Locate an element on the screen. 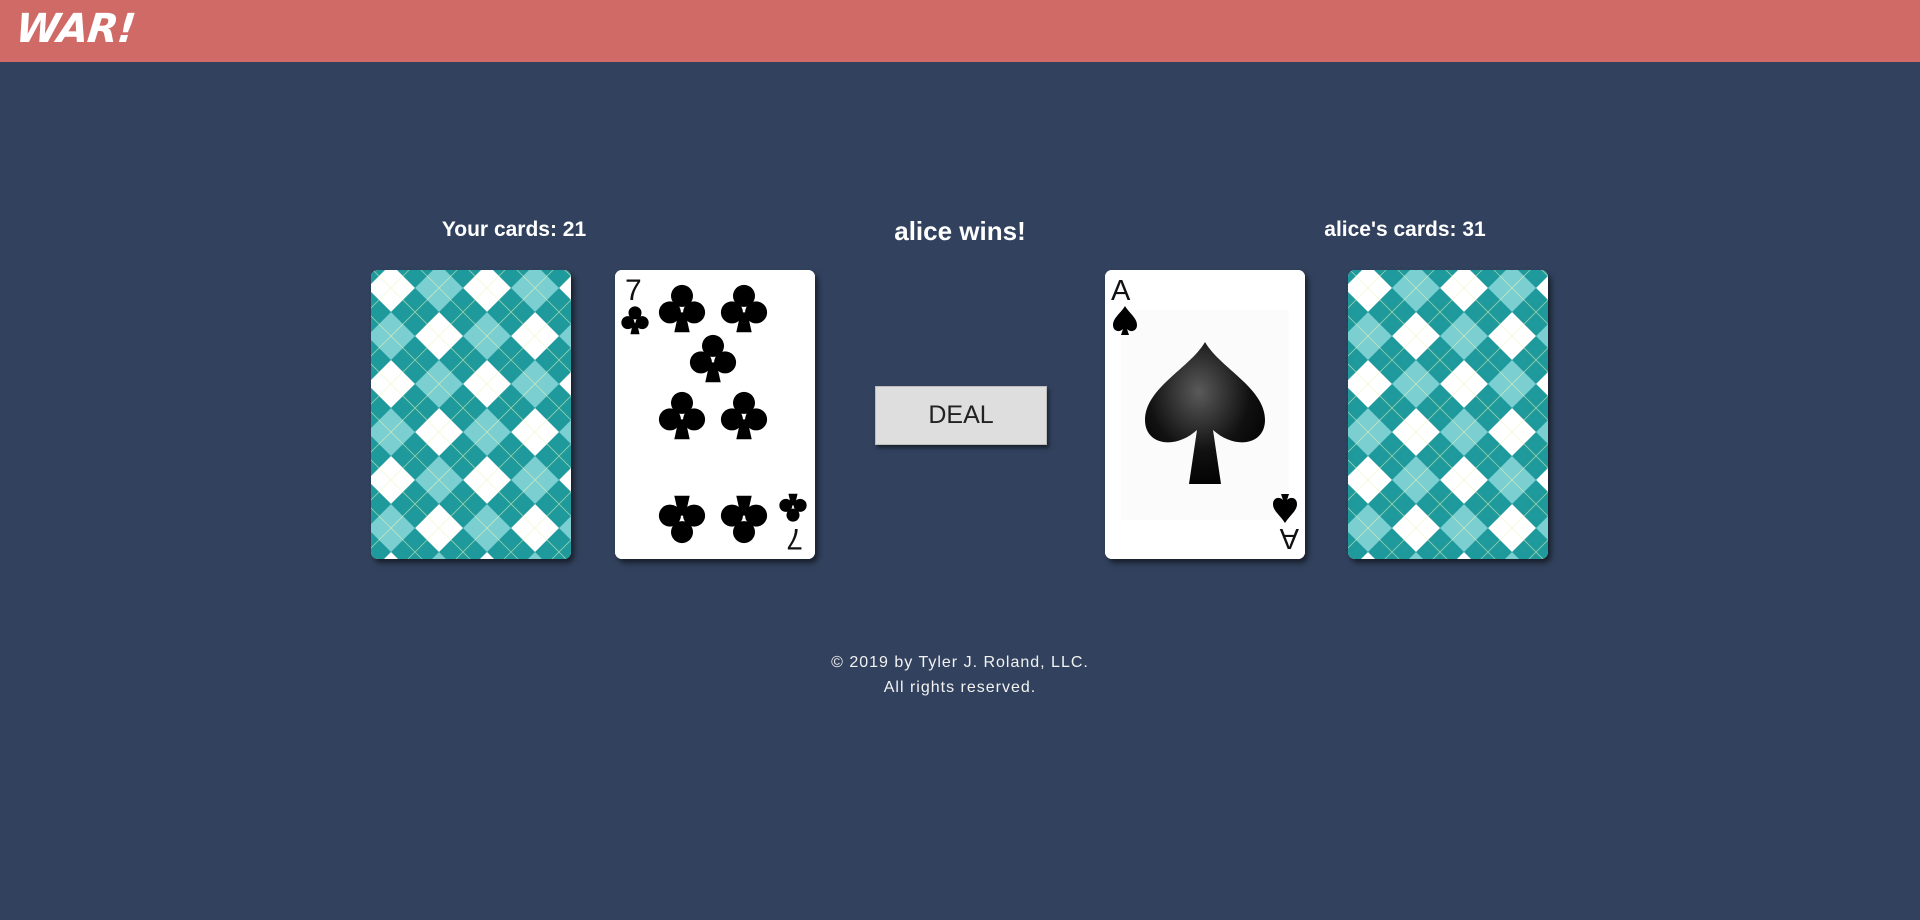 The height and width of the screenshot is (920, 1920). rights-text: All rights reserved. is located at coordinates (960, 687).